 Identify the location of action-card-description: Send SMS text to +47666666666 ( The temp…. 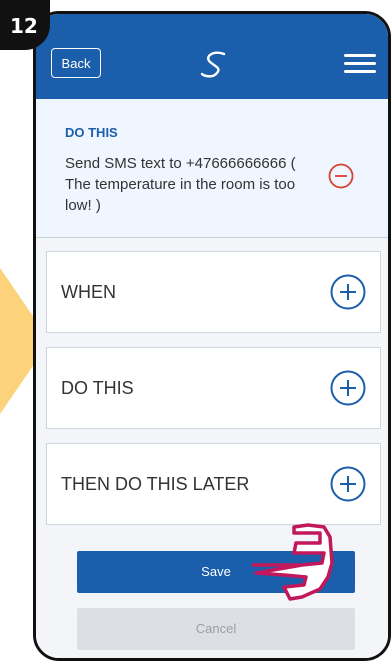
(180, 184).